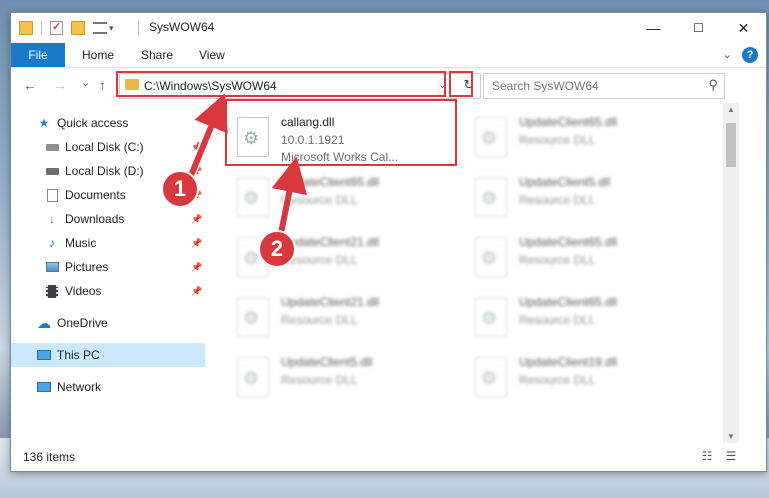  What do you see at coordinates (52, 291) in the screenshot?
I see `videos-icon` at bounding box center [52, 291].